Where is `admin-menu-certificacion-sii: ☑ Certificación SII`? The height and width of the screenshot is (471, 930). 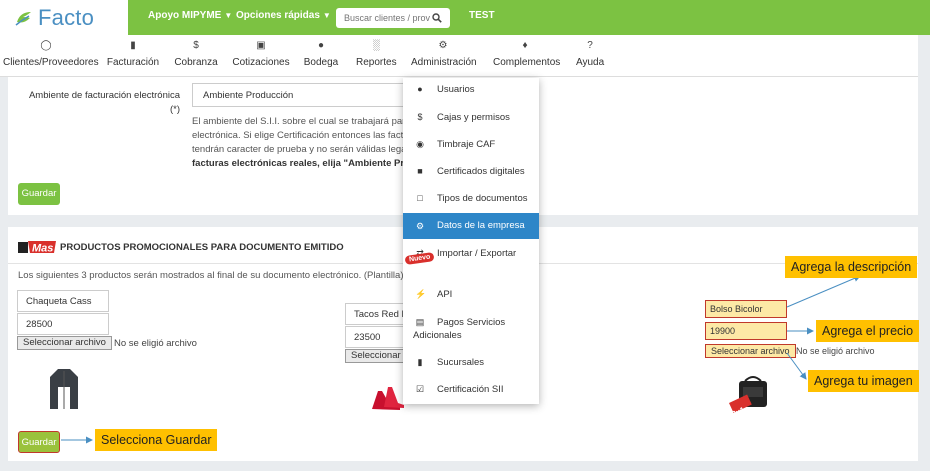 admin-menu-certificacion-sii: ☑ Certificación SII is located at coordinates (471, 389).